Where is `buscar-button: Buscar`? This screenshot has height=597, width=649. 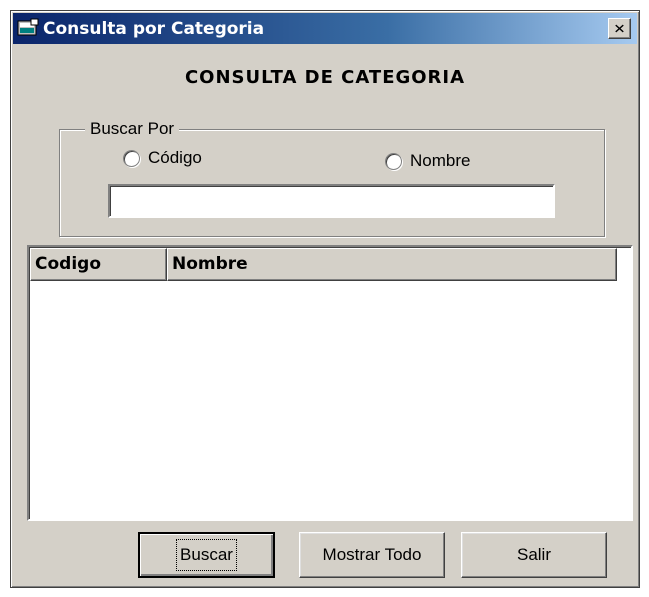
buscar-button: Buscar is located at coordinates (206, 555).